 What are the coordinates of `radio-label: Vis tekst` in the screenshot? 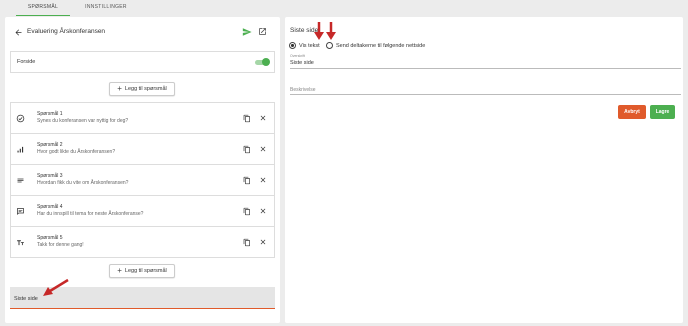 It's located at (309, 45).